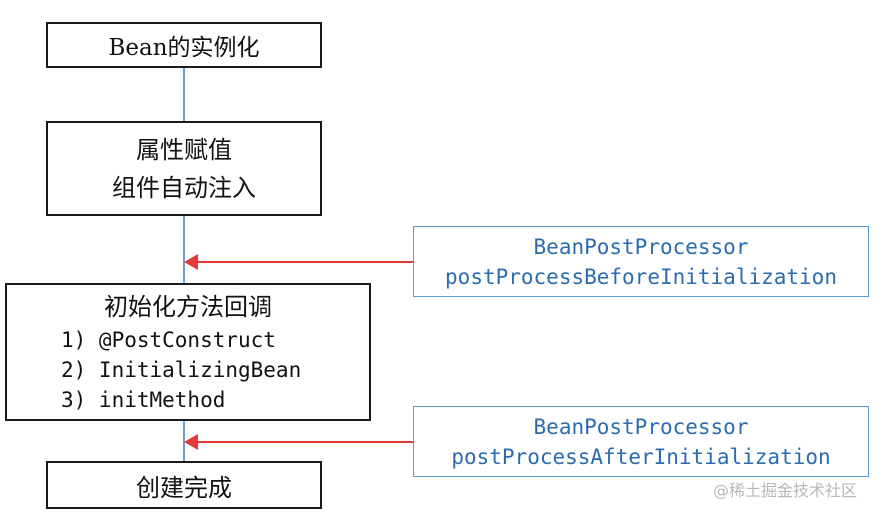 This screenshot has width=895, height=519. What do you see at coordinates (641, 427) in the screenshot?
I see `post-processor-after-class: BeanPostProcessor` at bounding box center [641, 427].